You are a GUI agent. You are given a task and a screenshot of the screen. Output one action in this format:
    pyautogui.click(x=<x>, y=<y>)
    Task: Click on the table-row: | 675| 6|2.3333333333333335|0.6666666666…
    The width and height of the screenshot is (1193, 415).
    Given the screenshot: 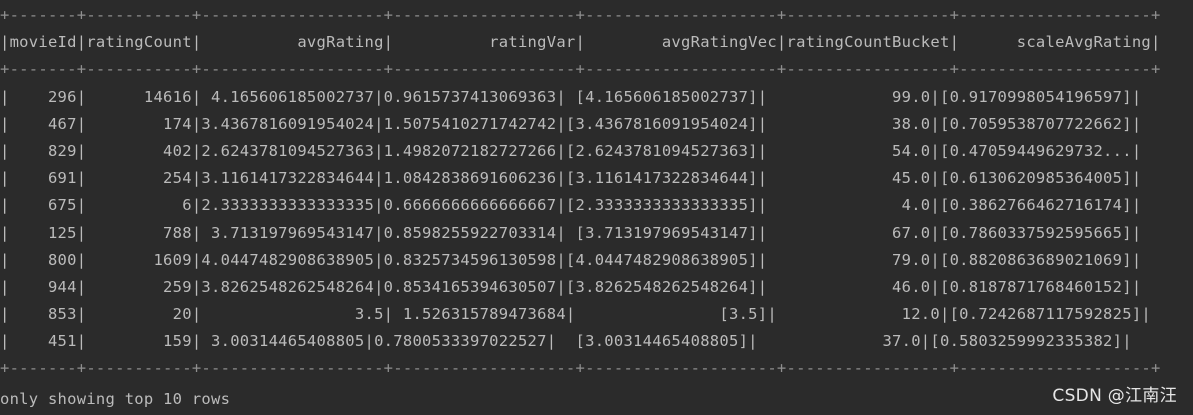 What is the action you would take?
    pyautogui.click(x=571, y=205)
    